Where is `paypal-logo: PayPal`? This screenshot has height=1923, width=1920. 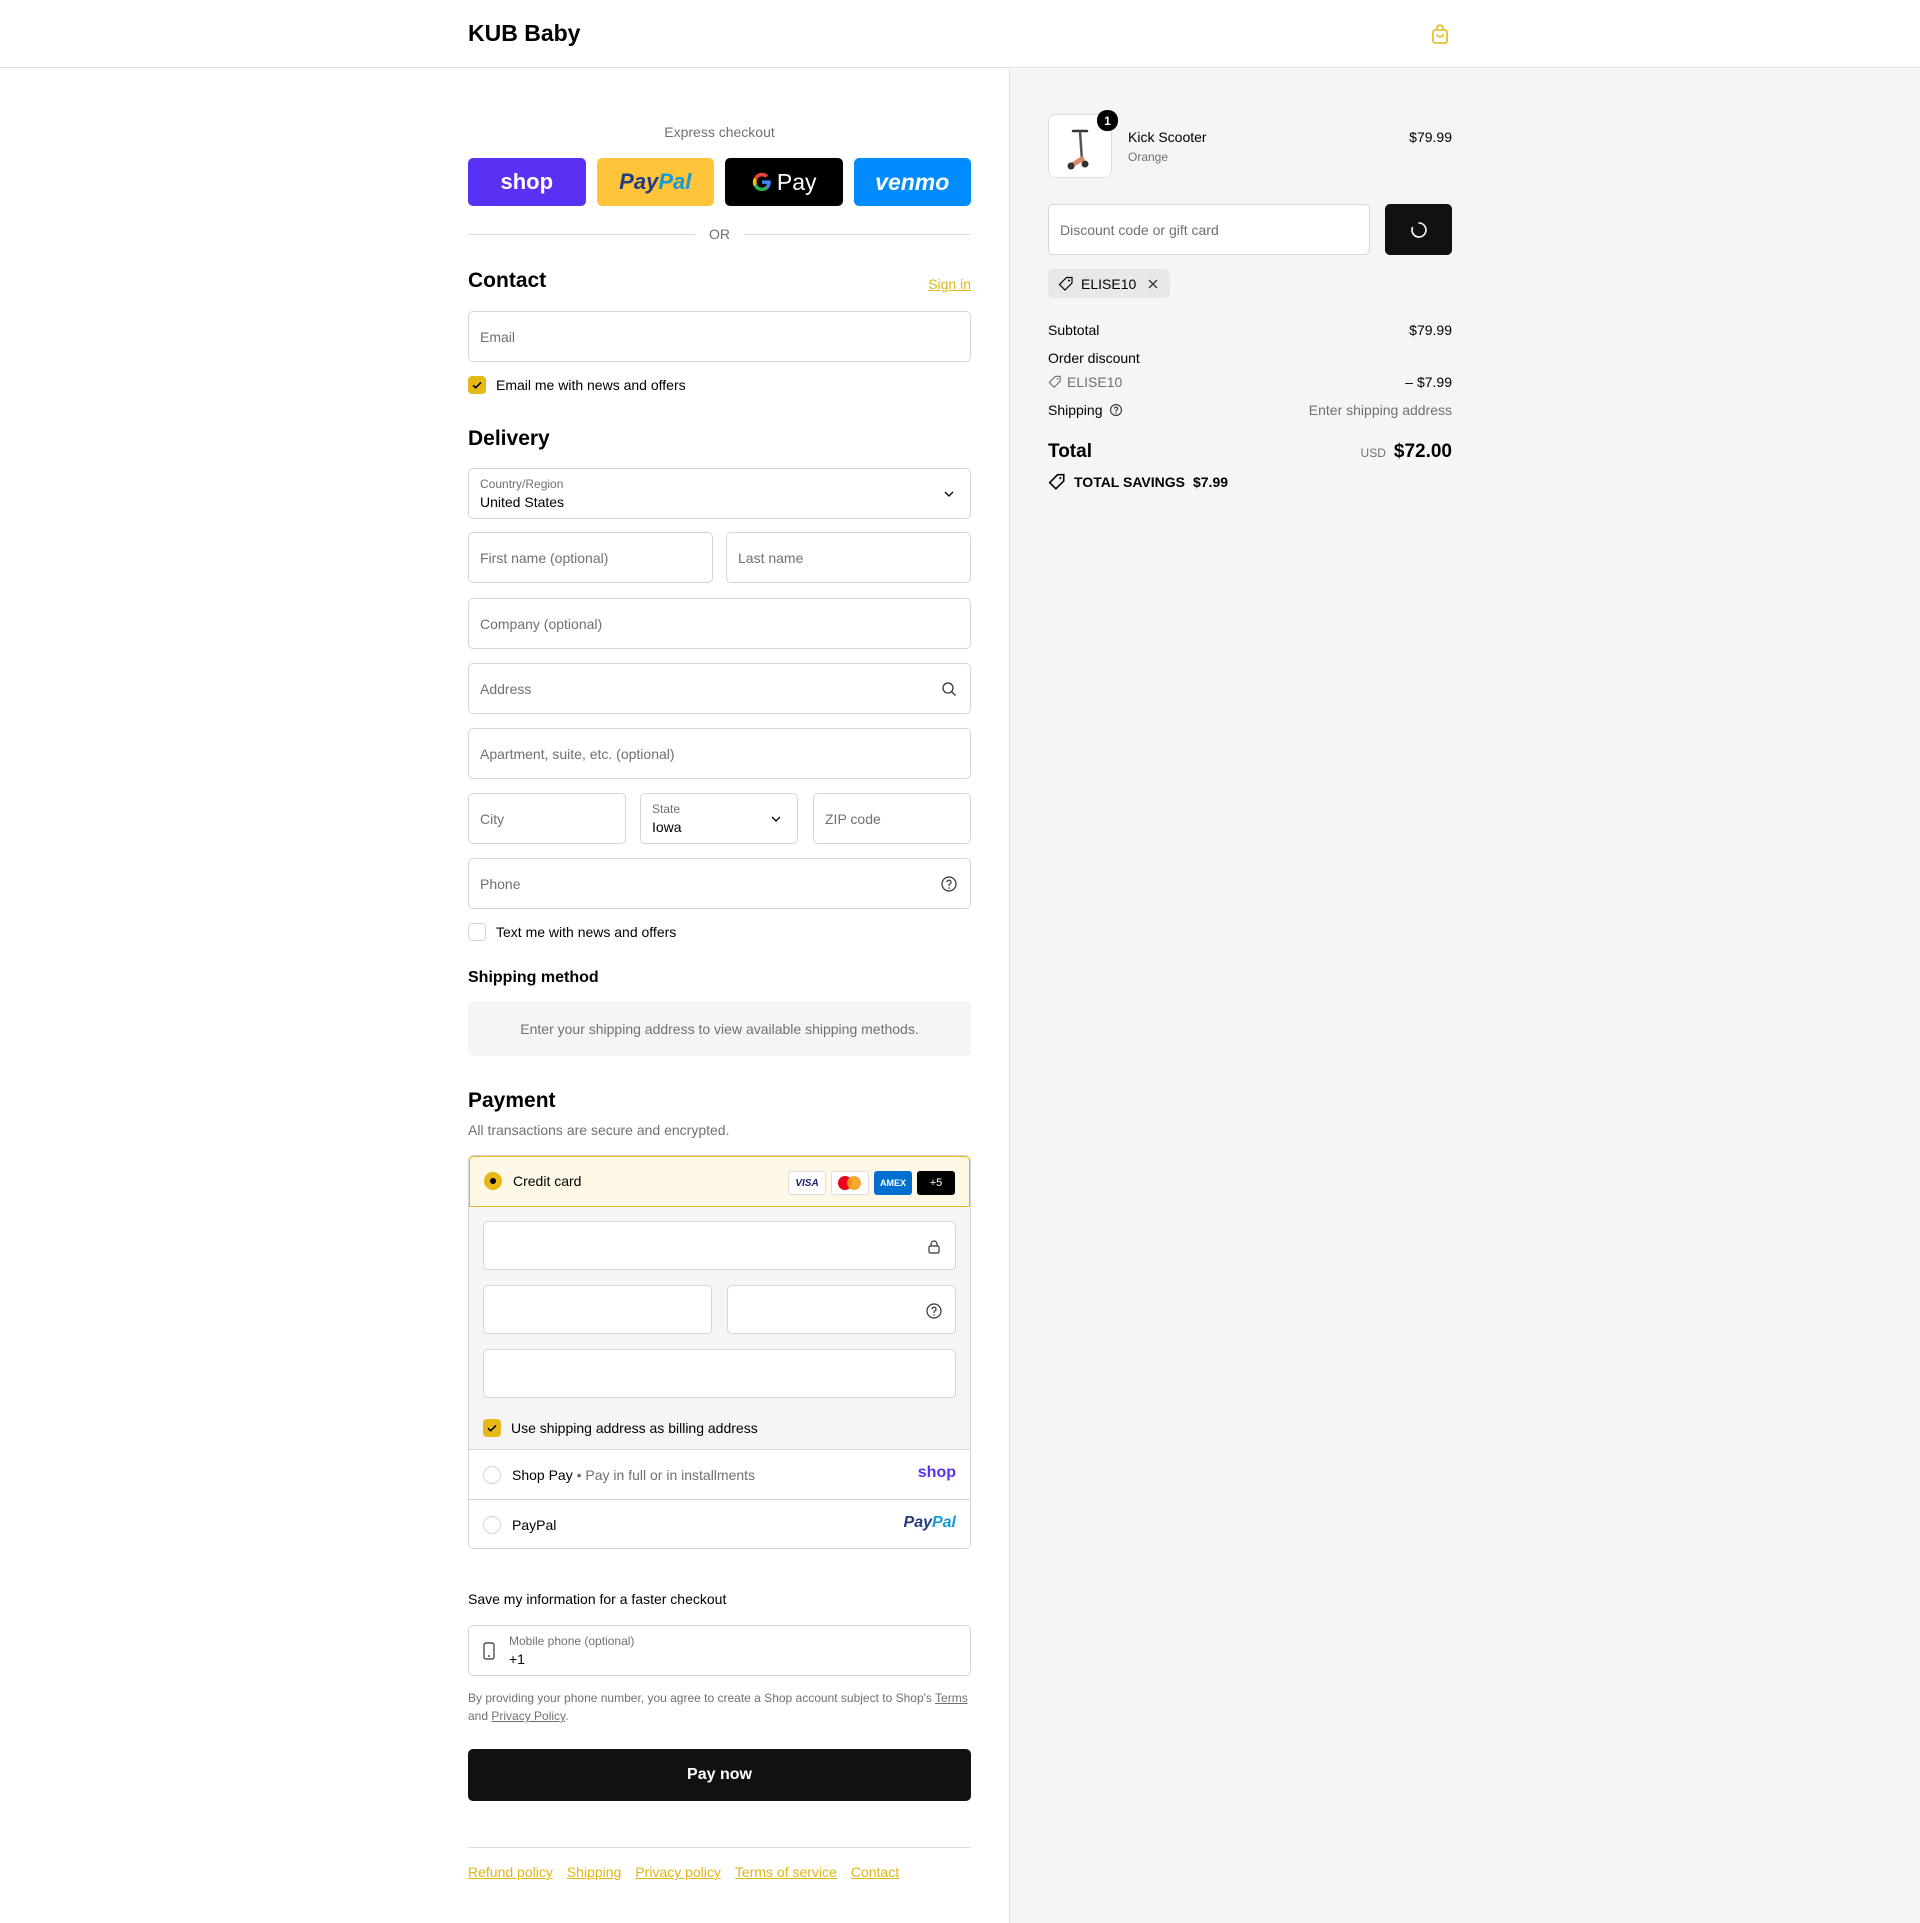 paypal-logo: PayPal is located at coordinates (929, 1522).